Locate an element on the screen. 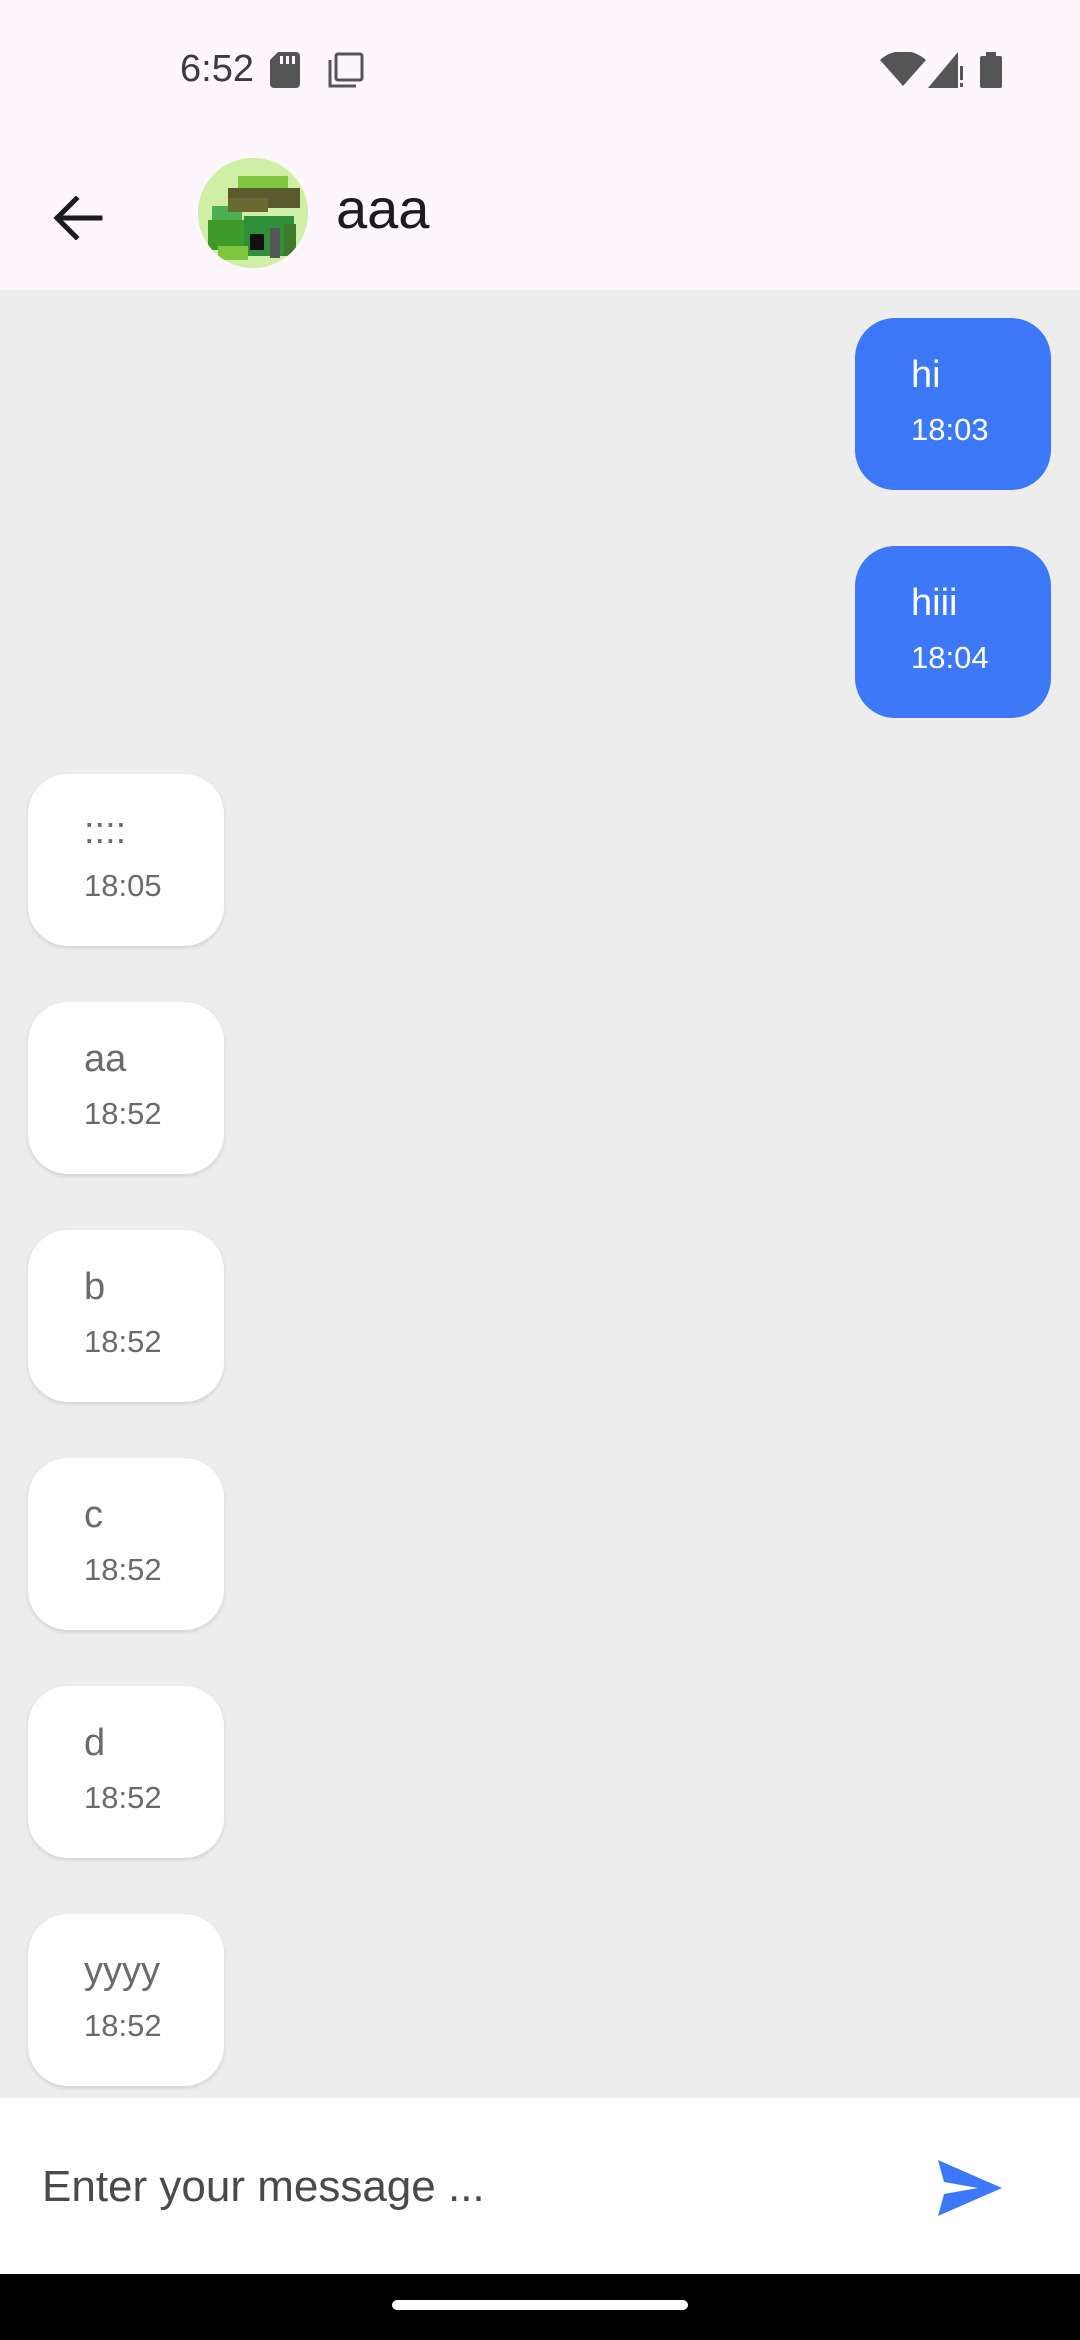  message-text: d is located at coordinates (95, 1743).